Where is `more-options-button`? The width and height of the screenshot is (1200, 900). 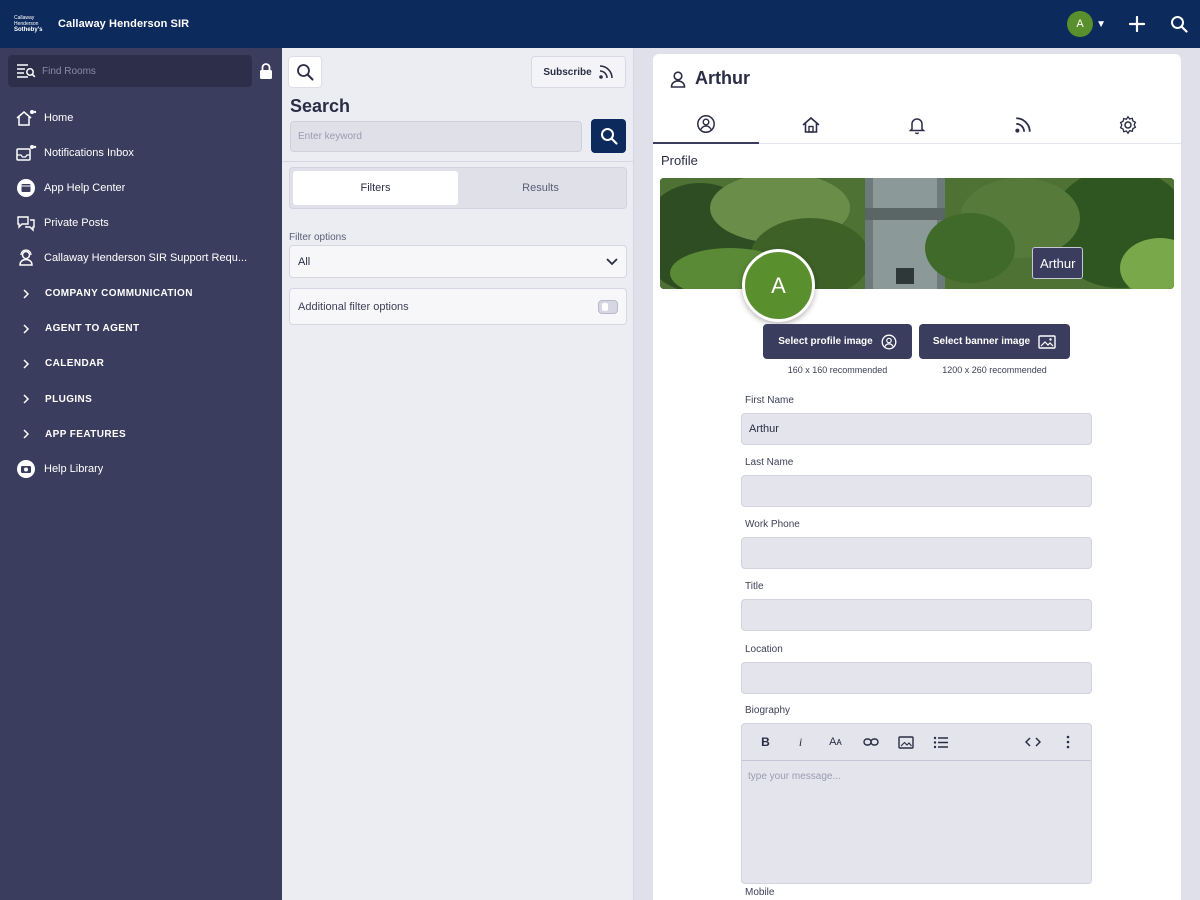 more-options-button is located at coordinates (1067, 742).